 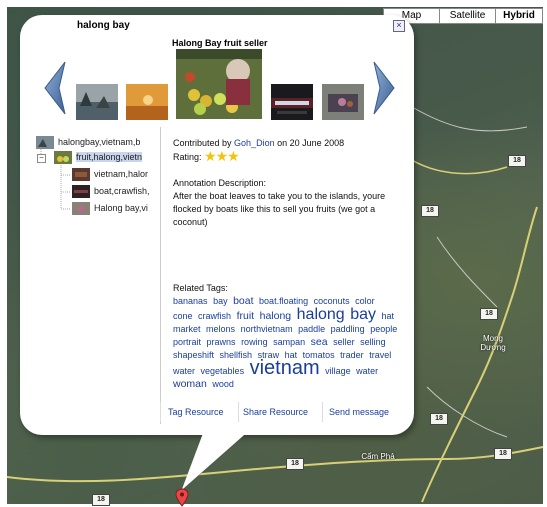 What do you see at coordinates (214, 316) in the screenshot?
I see `tag-link: crawfish` at bounding box center [214, 316].